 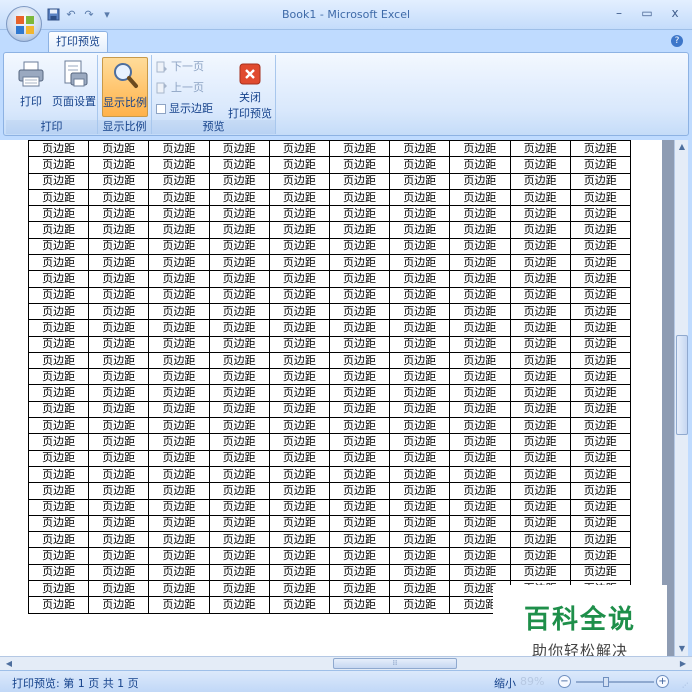 I want to click on zoom-out-label: 缩小, so click(x=505, y=683).